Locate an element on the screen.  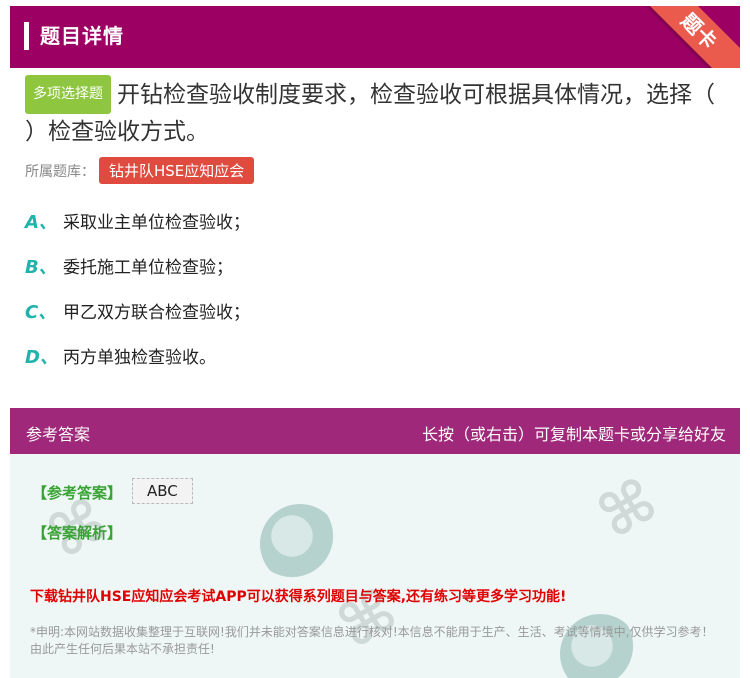
card-ribbon: 题卡 is located at coordinates (686, 37).